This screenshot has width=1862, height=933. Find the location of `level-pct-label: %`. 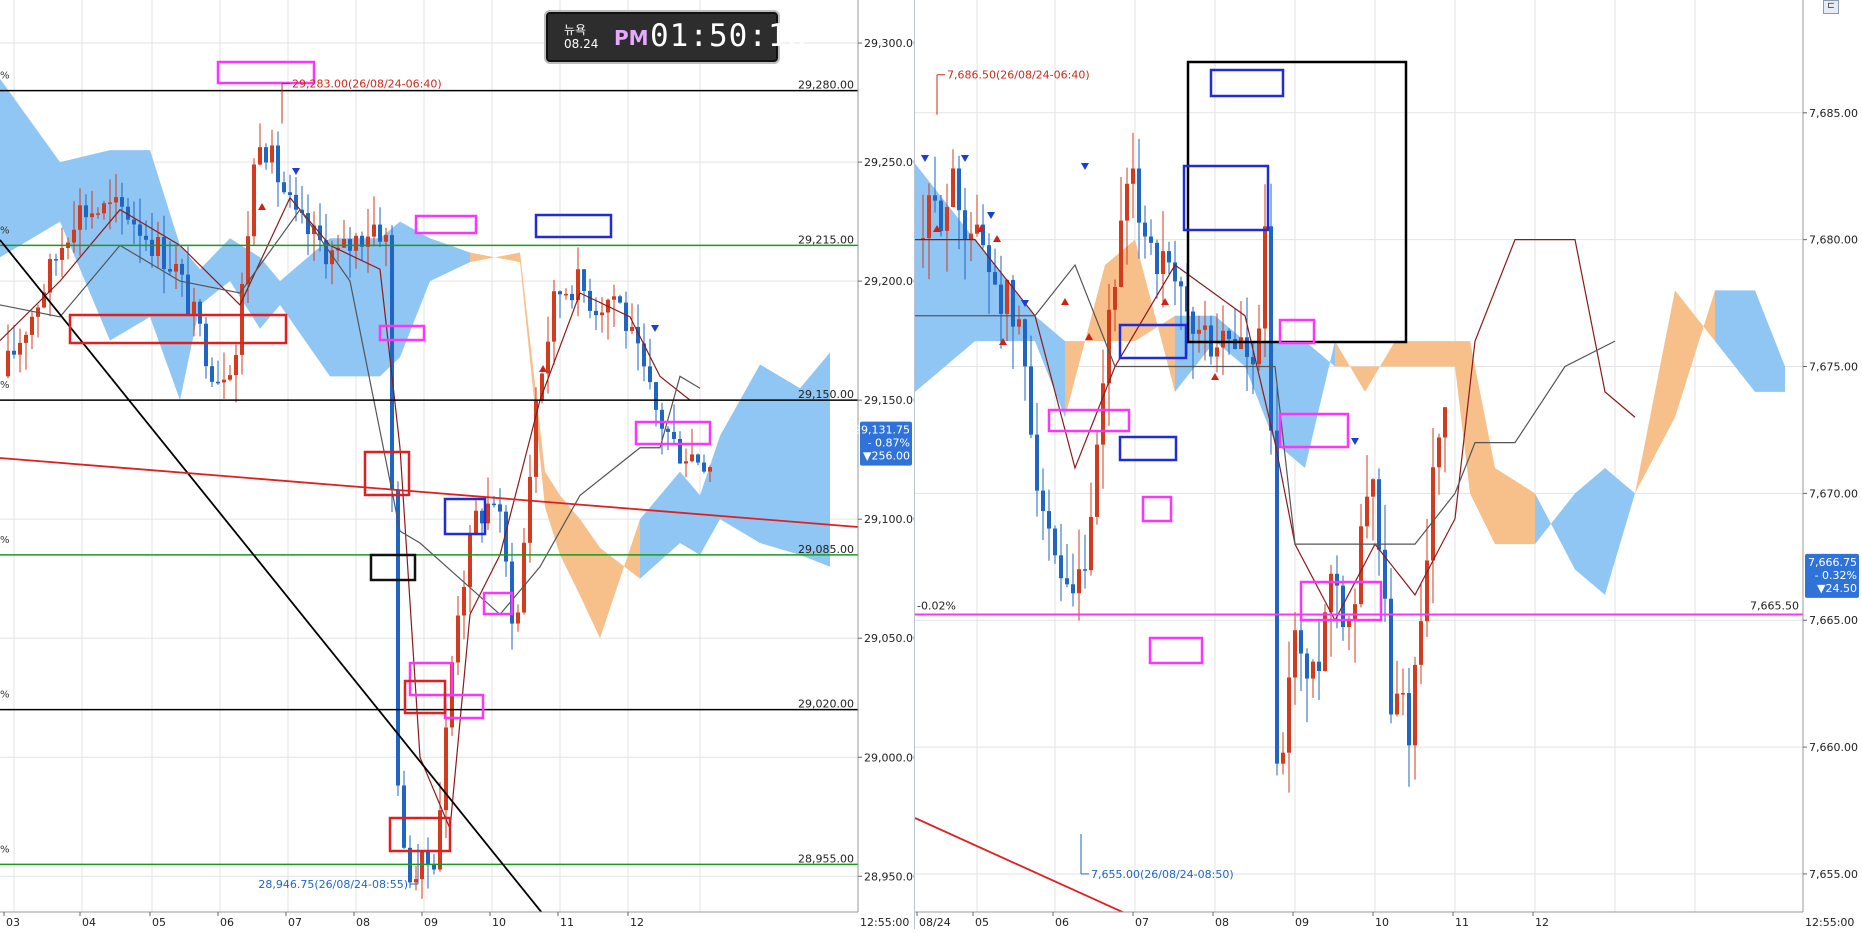

level-pct-label: % is located at coordinates (5, 849).